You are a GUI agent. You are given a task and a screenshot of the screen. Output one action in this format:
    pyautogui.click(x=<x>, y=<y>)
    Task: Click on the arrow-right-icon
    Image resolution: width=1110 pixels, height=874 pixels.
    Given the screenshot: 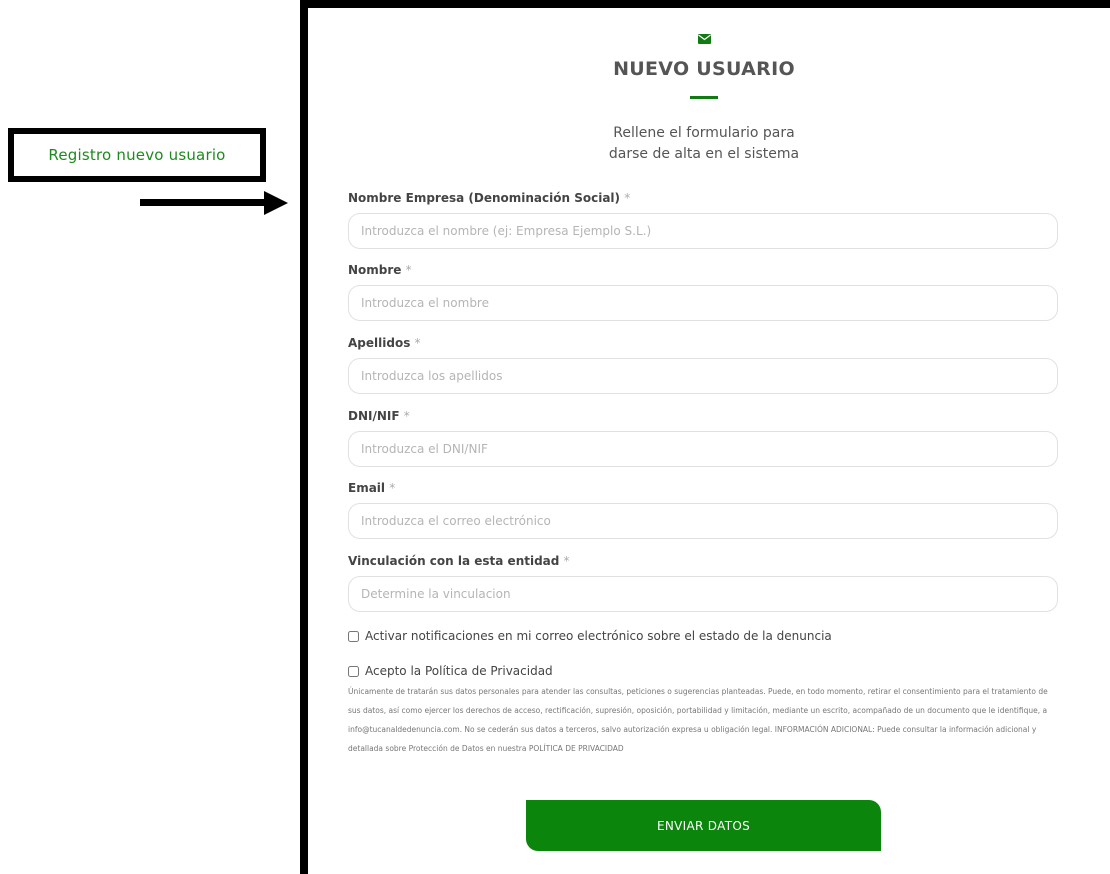 What is the action you would take?
    pyautogui.click(x=276, y=203)
    